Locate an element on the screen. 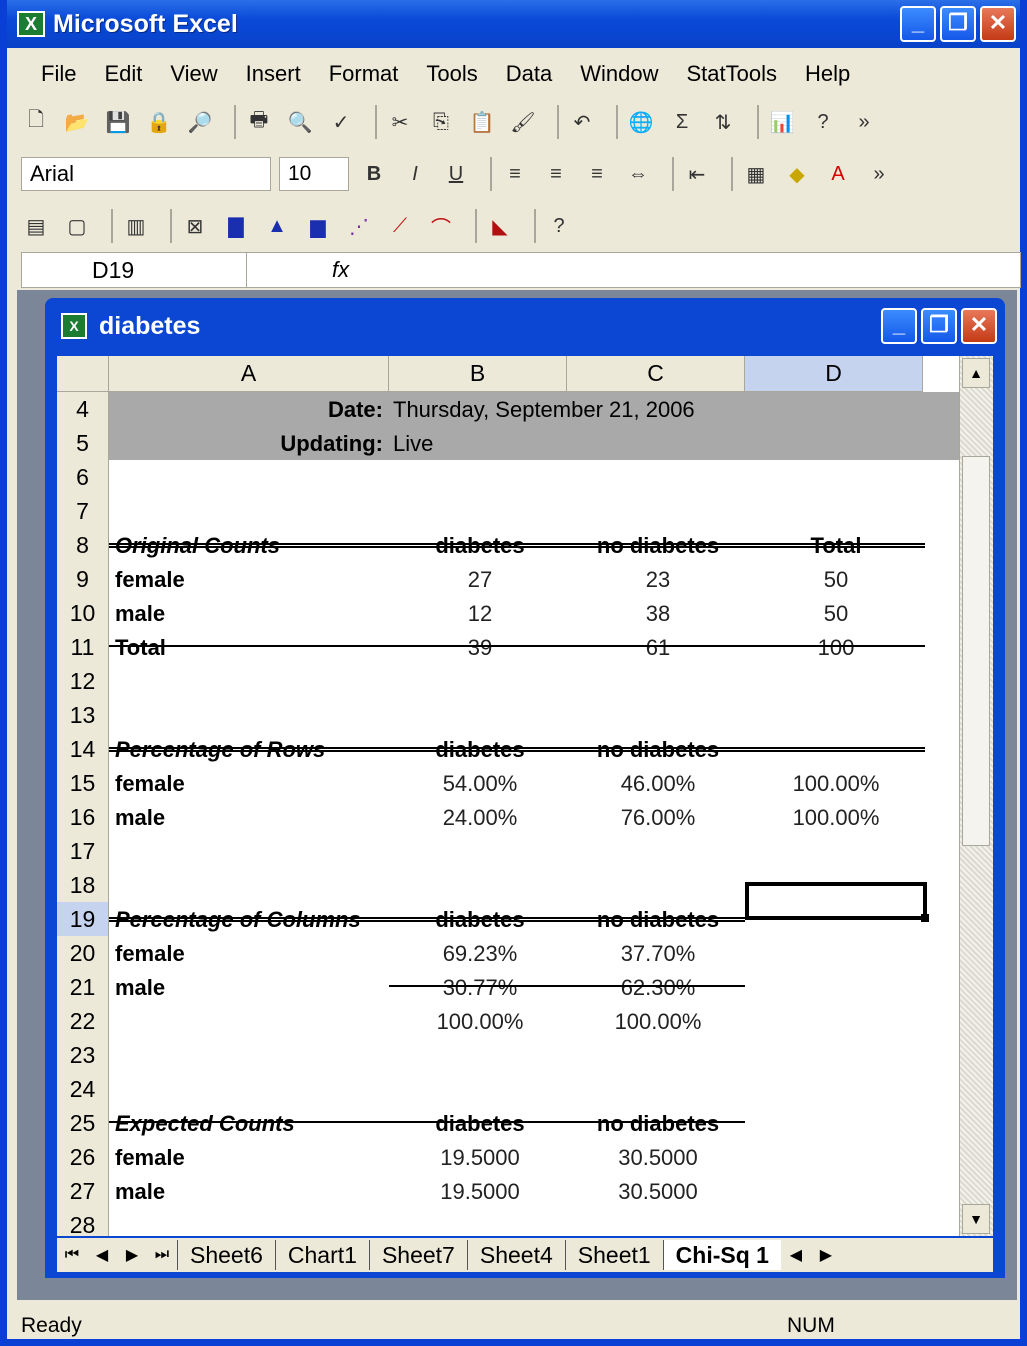 The image size is (1027, 1346). window-icon: ▢ is located at coordinates (77, 226).